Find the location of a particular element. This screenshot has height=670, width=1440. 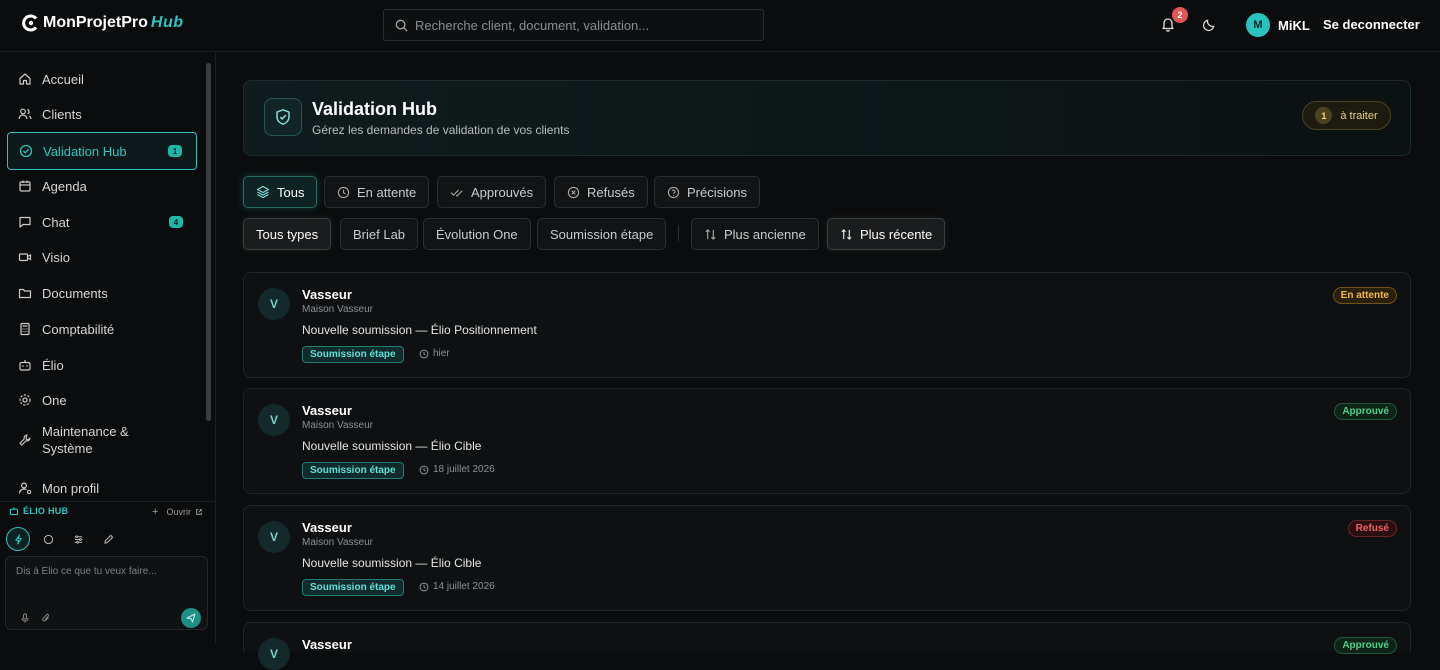

elio-tool-chat is located at coordinates (48, 539).